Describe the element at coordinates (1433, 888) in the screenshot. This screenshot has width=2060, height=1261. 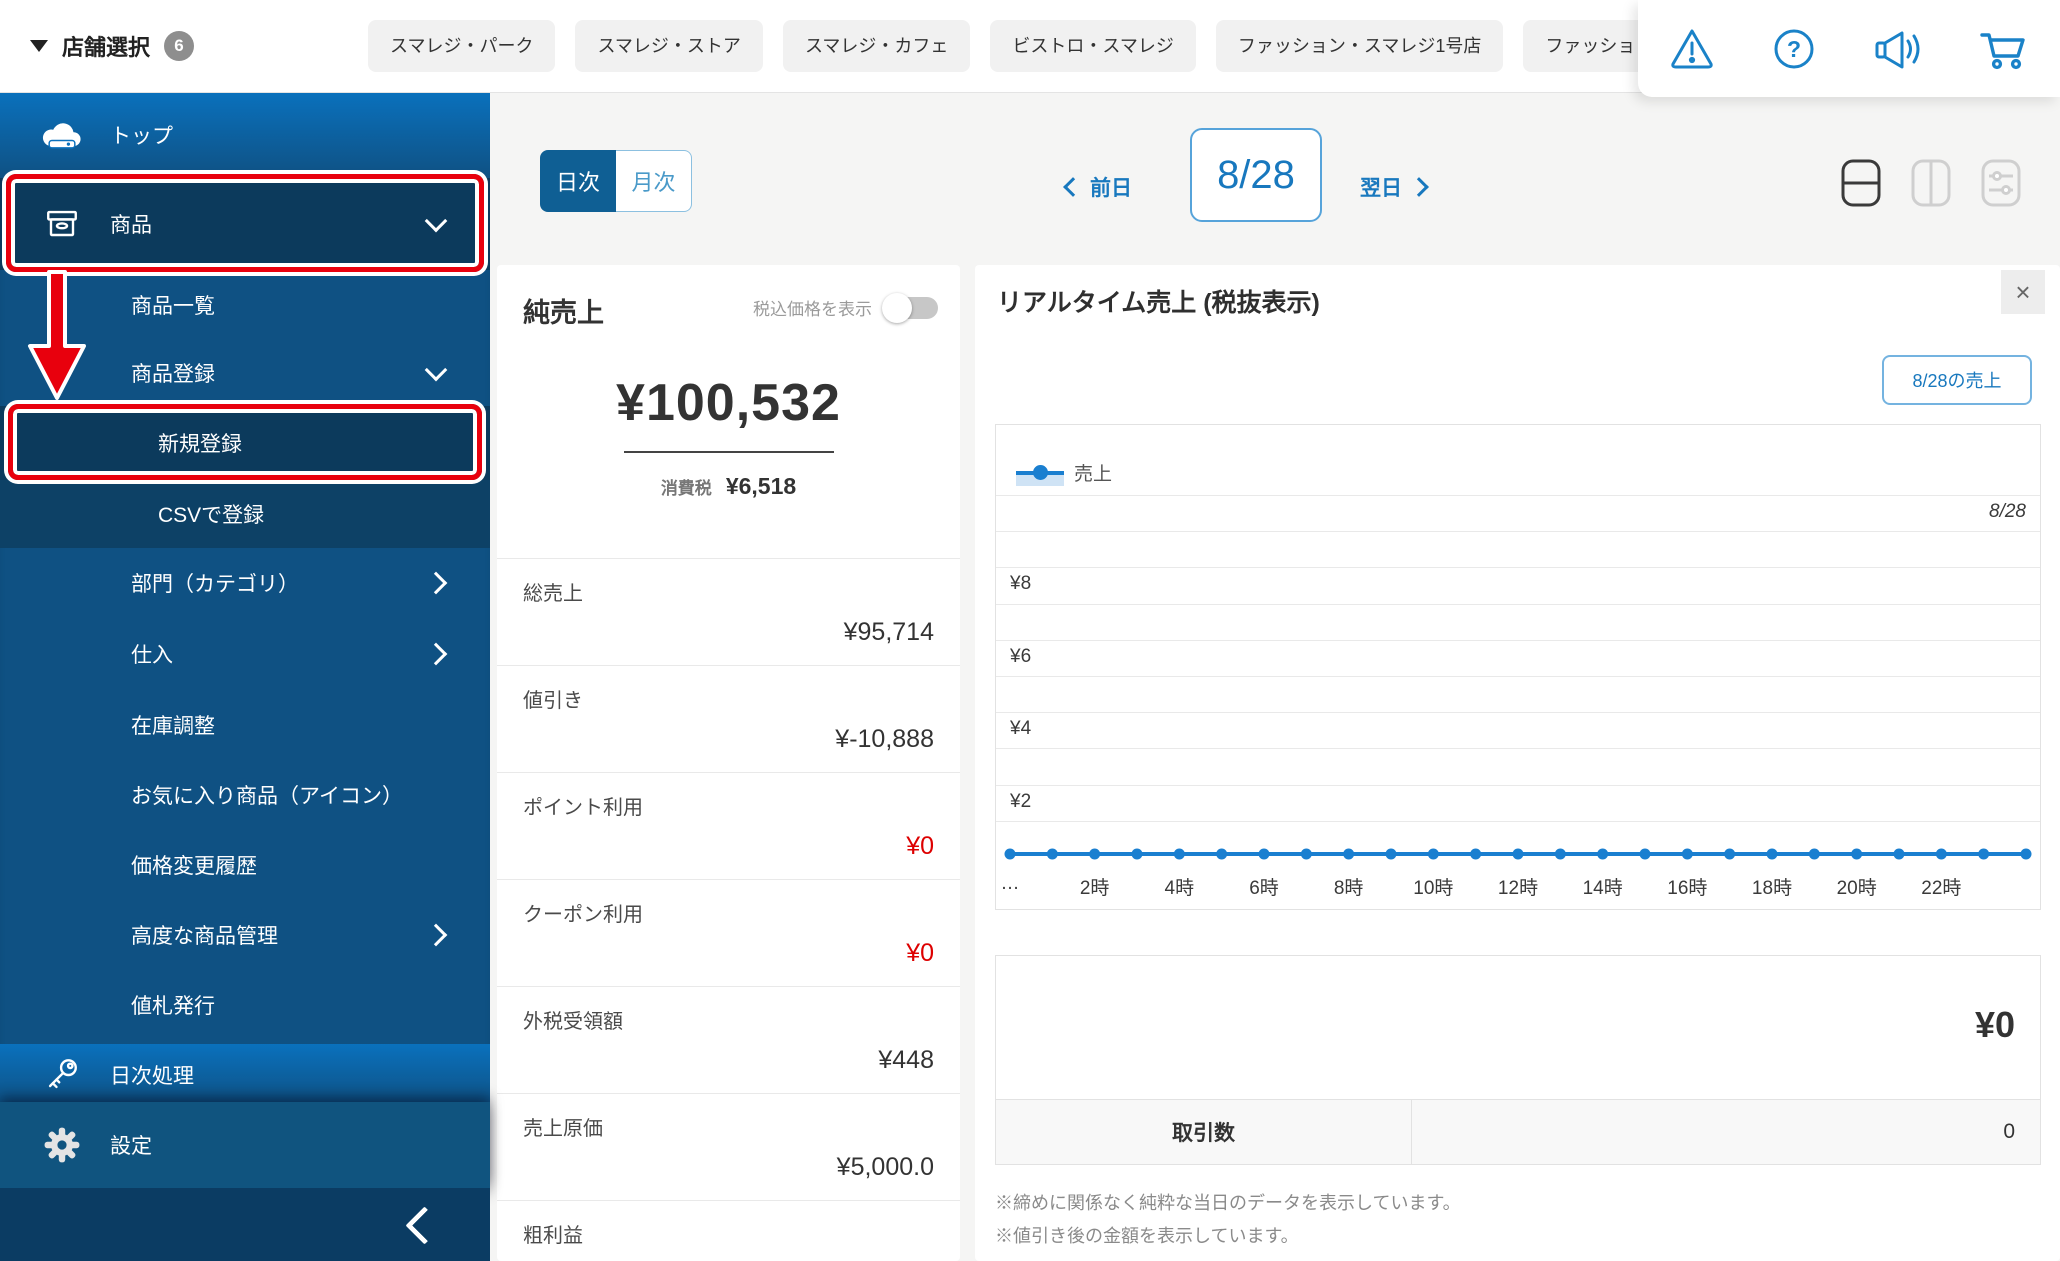
I see `x-axis-tick-label: 10時` at that location.